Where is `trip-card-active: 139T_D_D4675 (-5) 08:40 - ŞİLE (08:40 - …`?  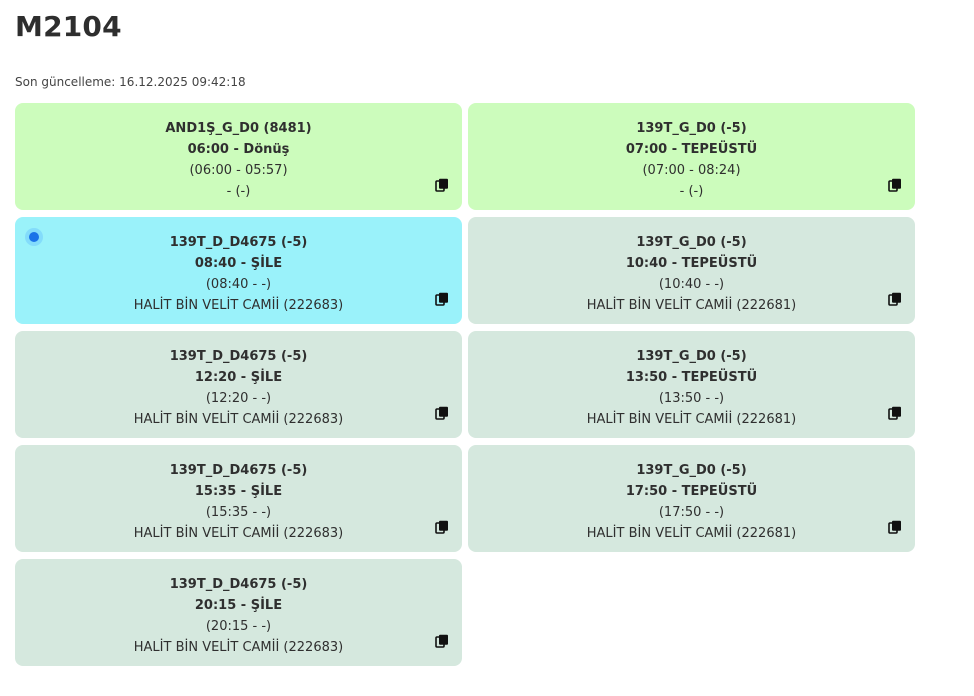 trip-card-active: 139T_D_D4675 (-5) 08:40 - ŞİLE (08:40 - … is located at coordinates (238, 270).